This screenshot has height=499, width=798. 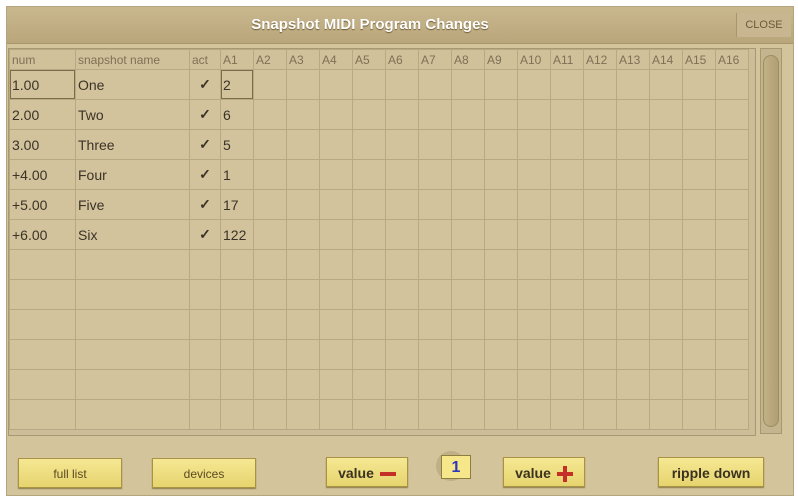 I want to click on snapshot-num-cell: 2.00, so click(x=42, y=114).